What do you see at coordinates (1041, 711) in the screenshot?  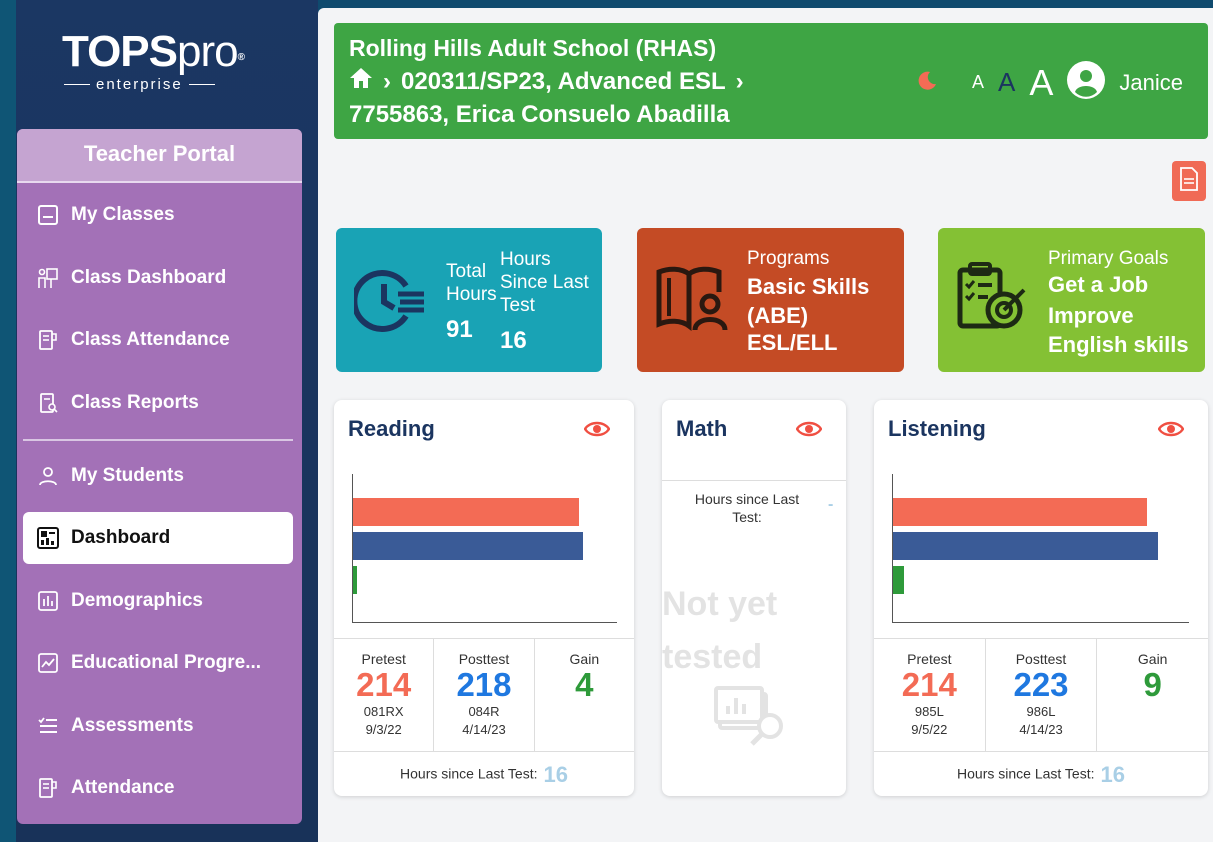 I see `posttest-form: 986L` at bounding box center [1041, 711].